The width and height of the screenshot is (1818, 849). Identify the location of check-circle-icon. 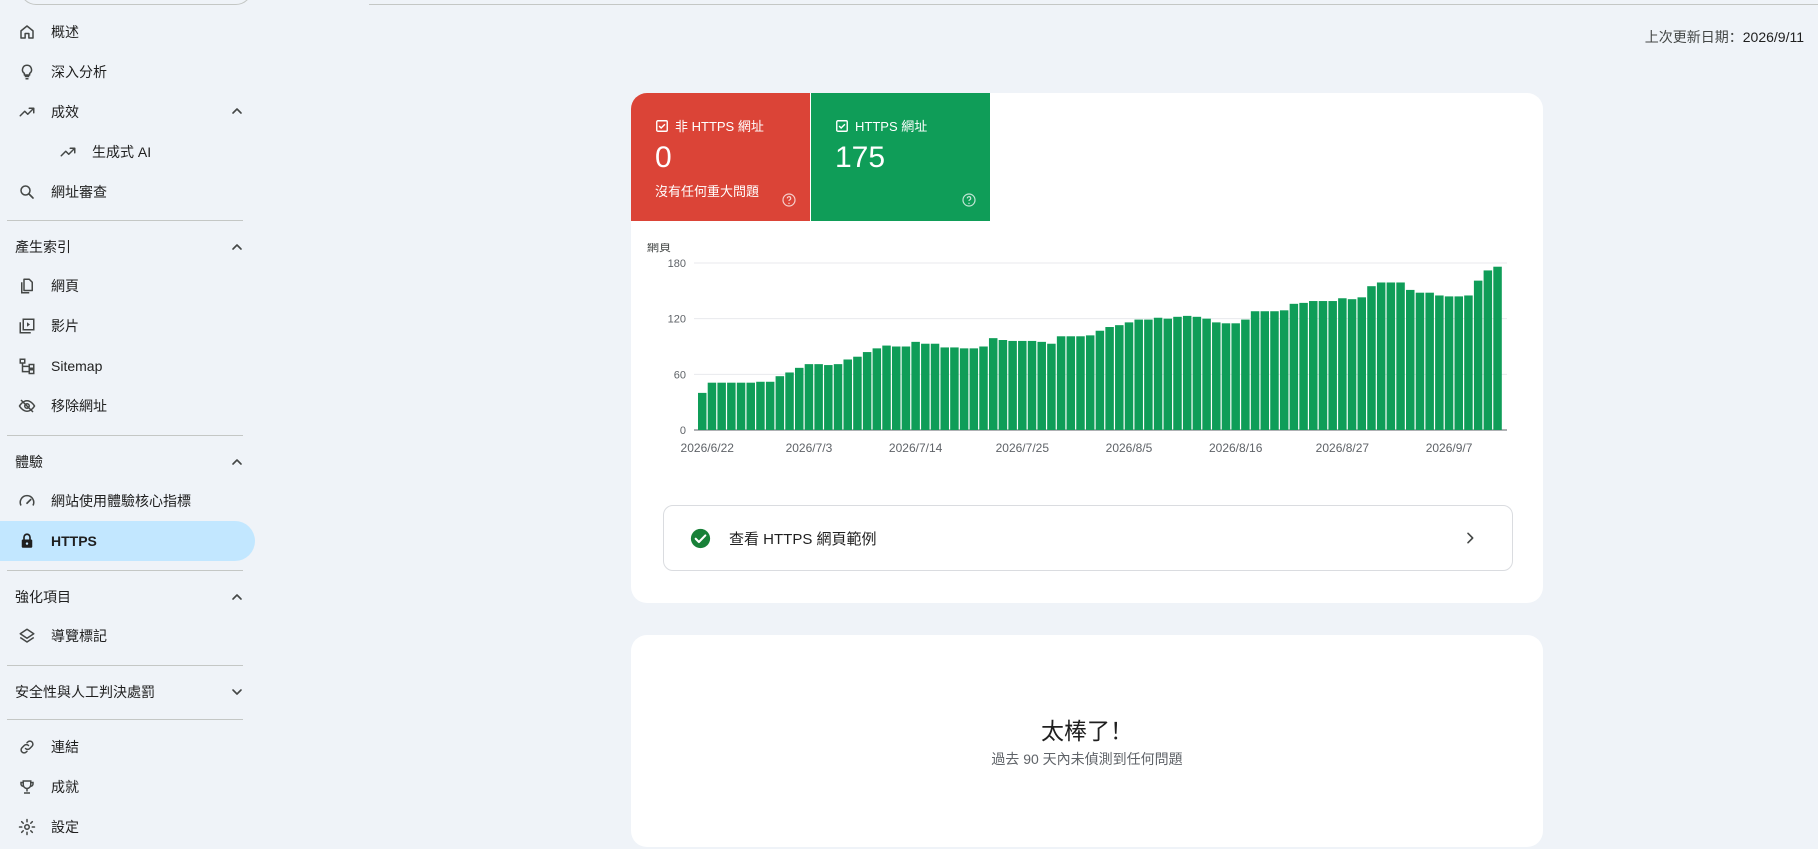
(700, 538).